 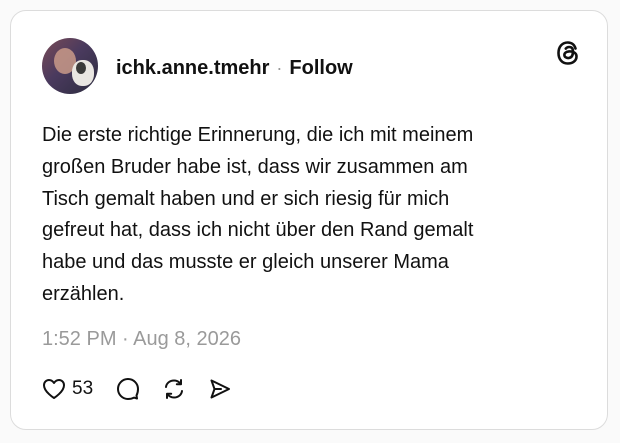 I want to click on like-button: 53, so click(x=67, y=389).